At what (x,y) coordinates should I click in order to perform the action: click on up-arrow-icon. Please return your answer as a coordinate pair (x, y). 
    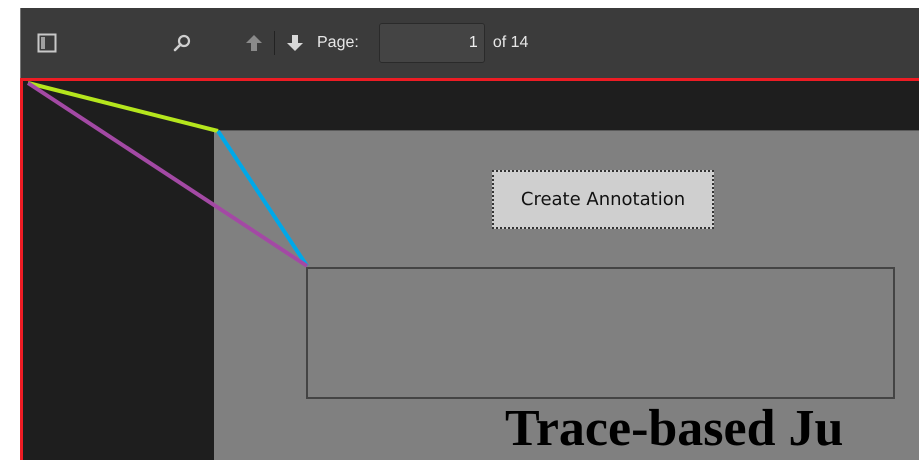
    Looking at the image, I should click on (254, 43).